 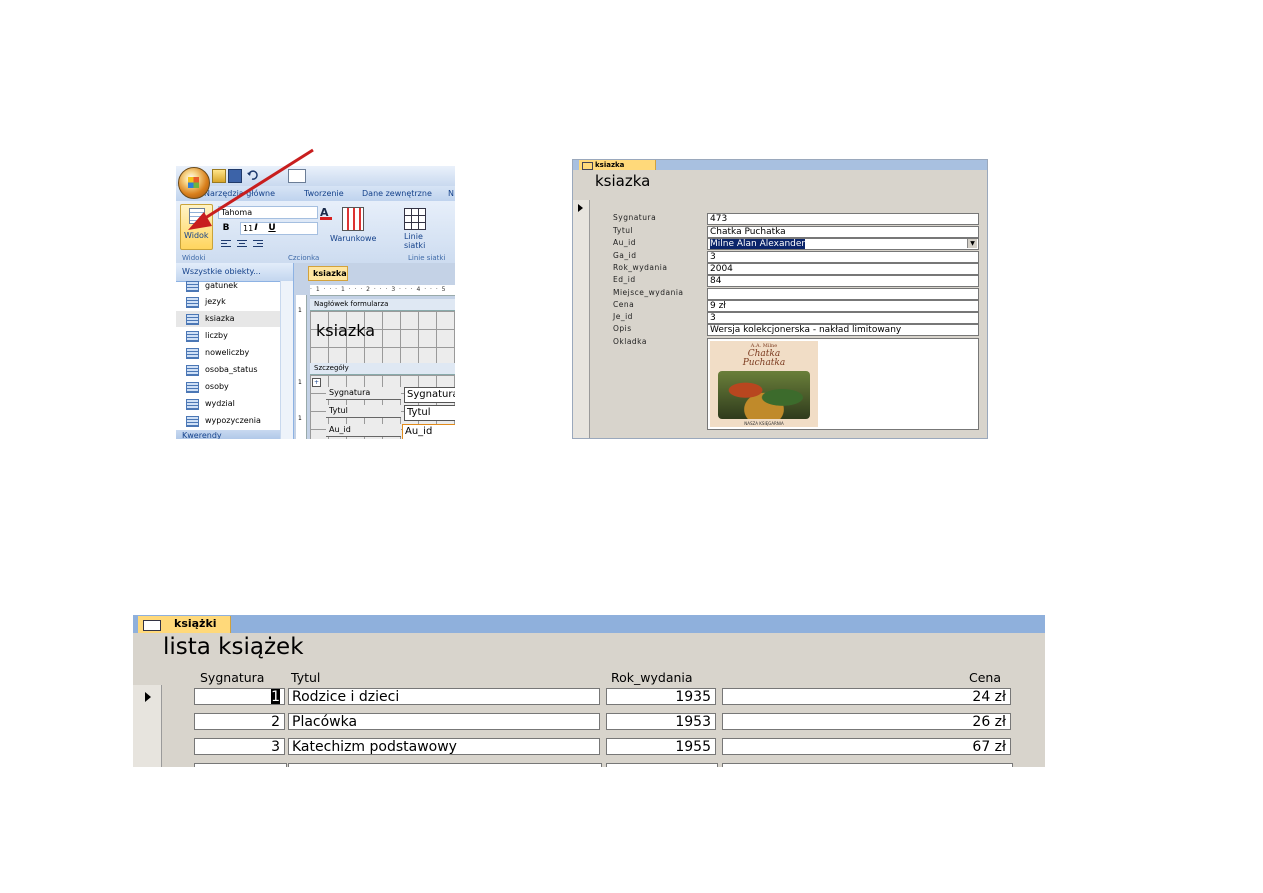 What do you see at coordinates (239, 746) in the screenshot?
I see `cell-sygnatura: 3` at bounding box center [239, 746].